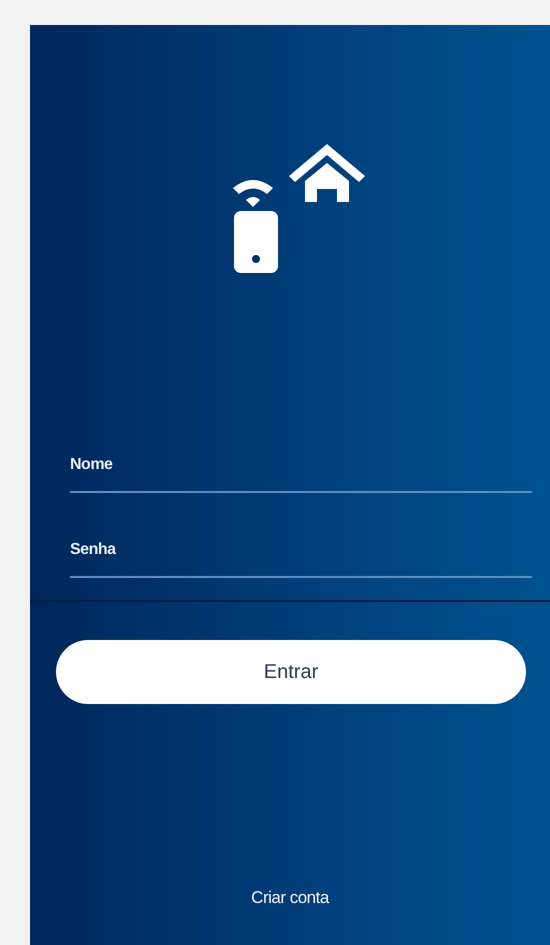 The width and height of the screenshot is (550, 945). What do you see at coordinates (291, 672) in the screenshot?
I see `login-button: Entrar` at bounding box center [291, 672].